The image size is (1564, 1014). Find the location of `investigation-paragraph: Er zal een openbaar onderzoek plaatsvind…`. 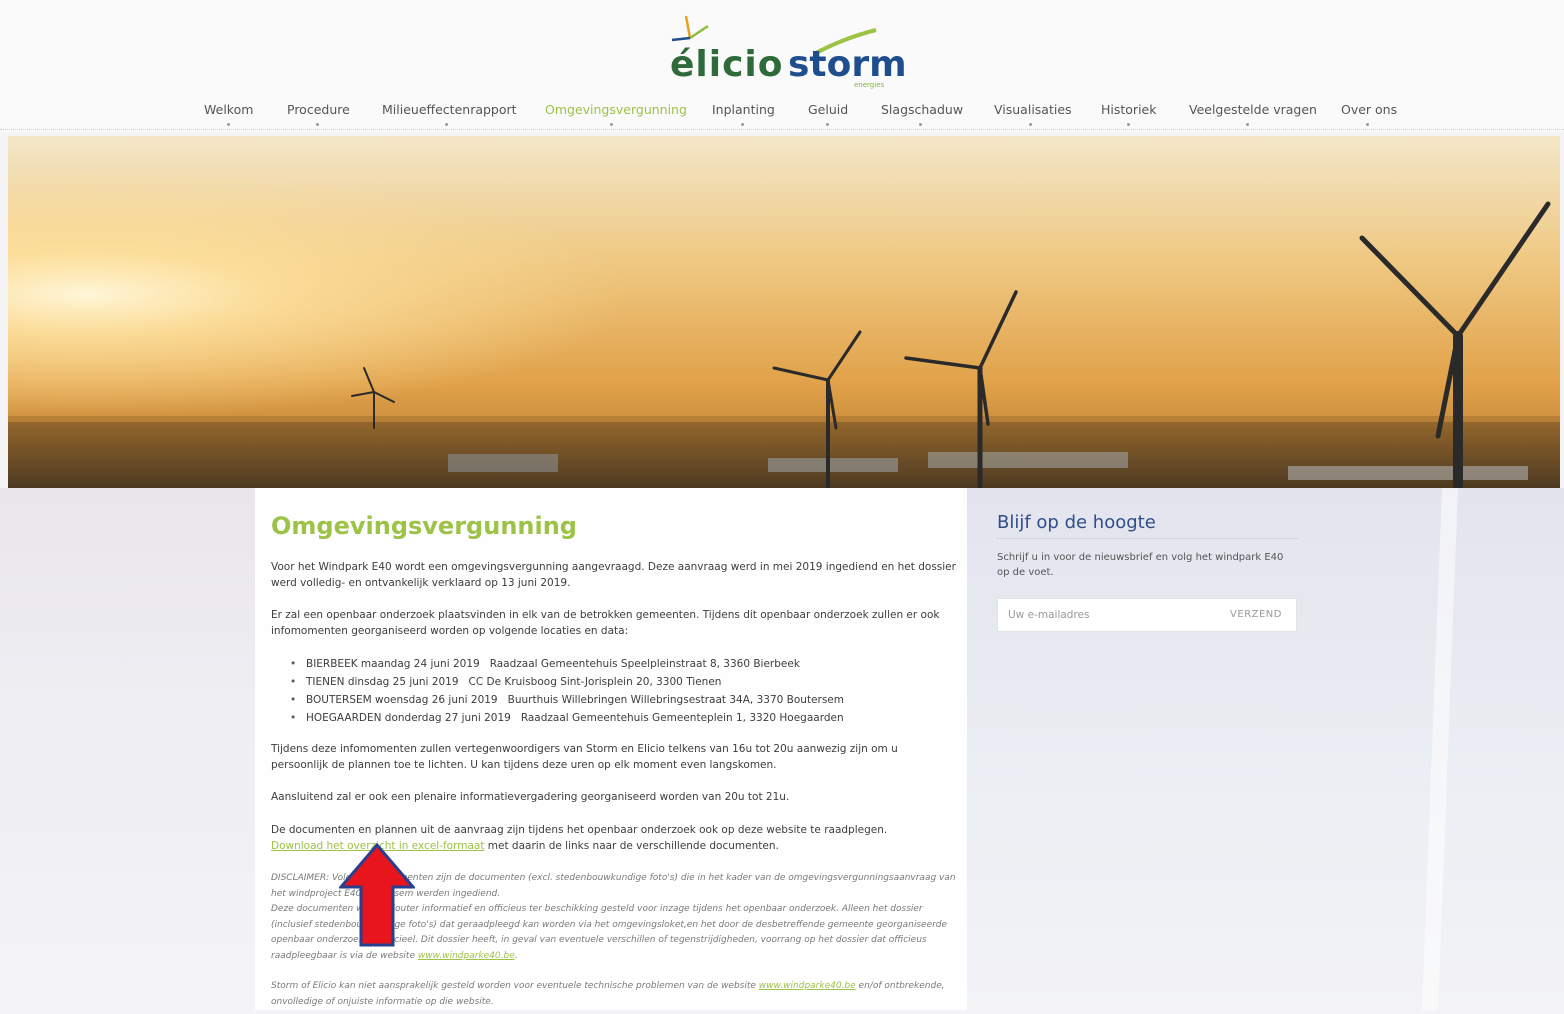

investigation-paragraph: Er zal een openbaar onderzoek plaatsvind… is located at coordinates (605, 623).